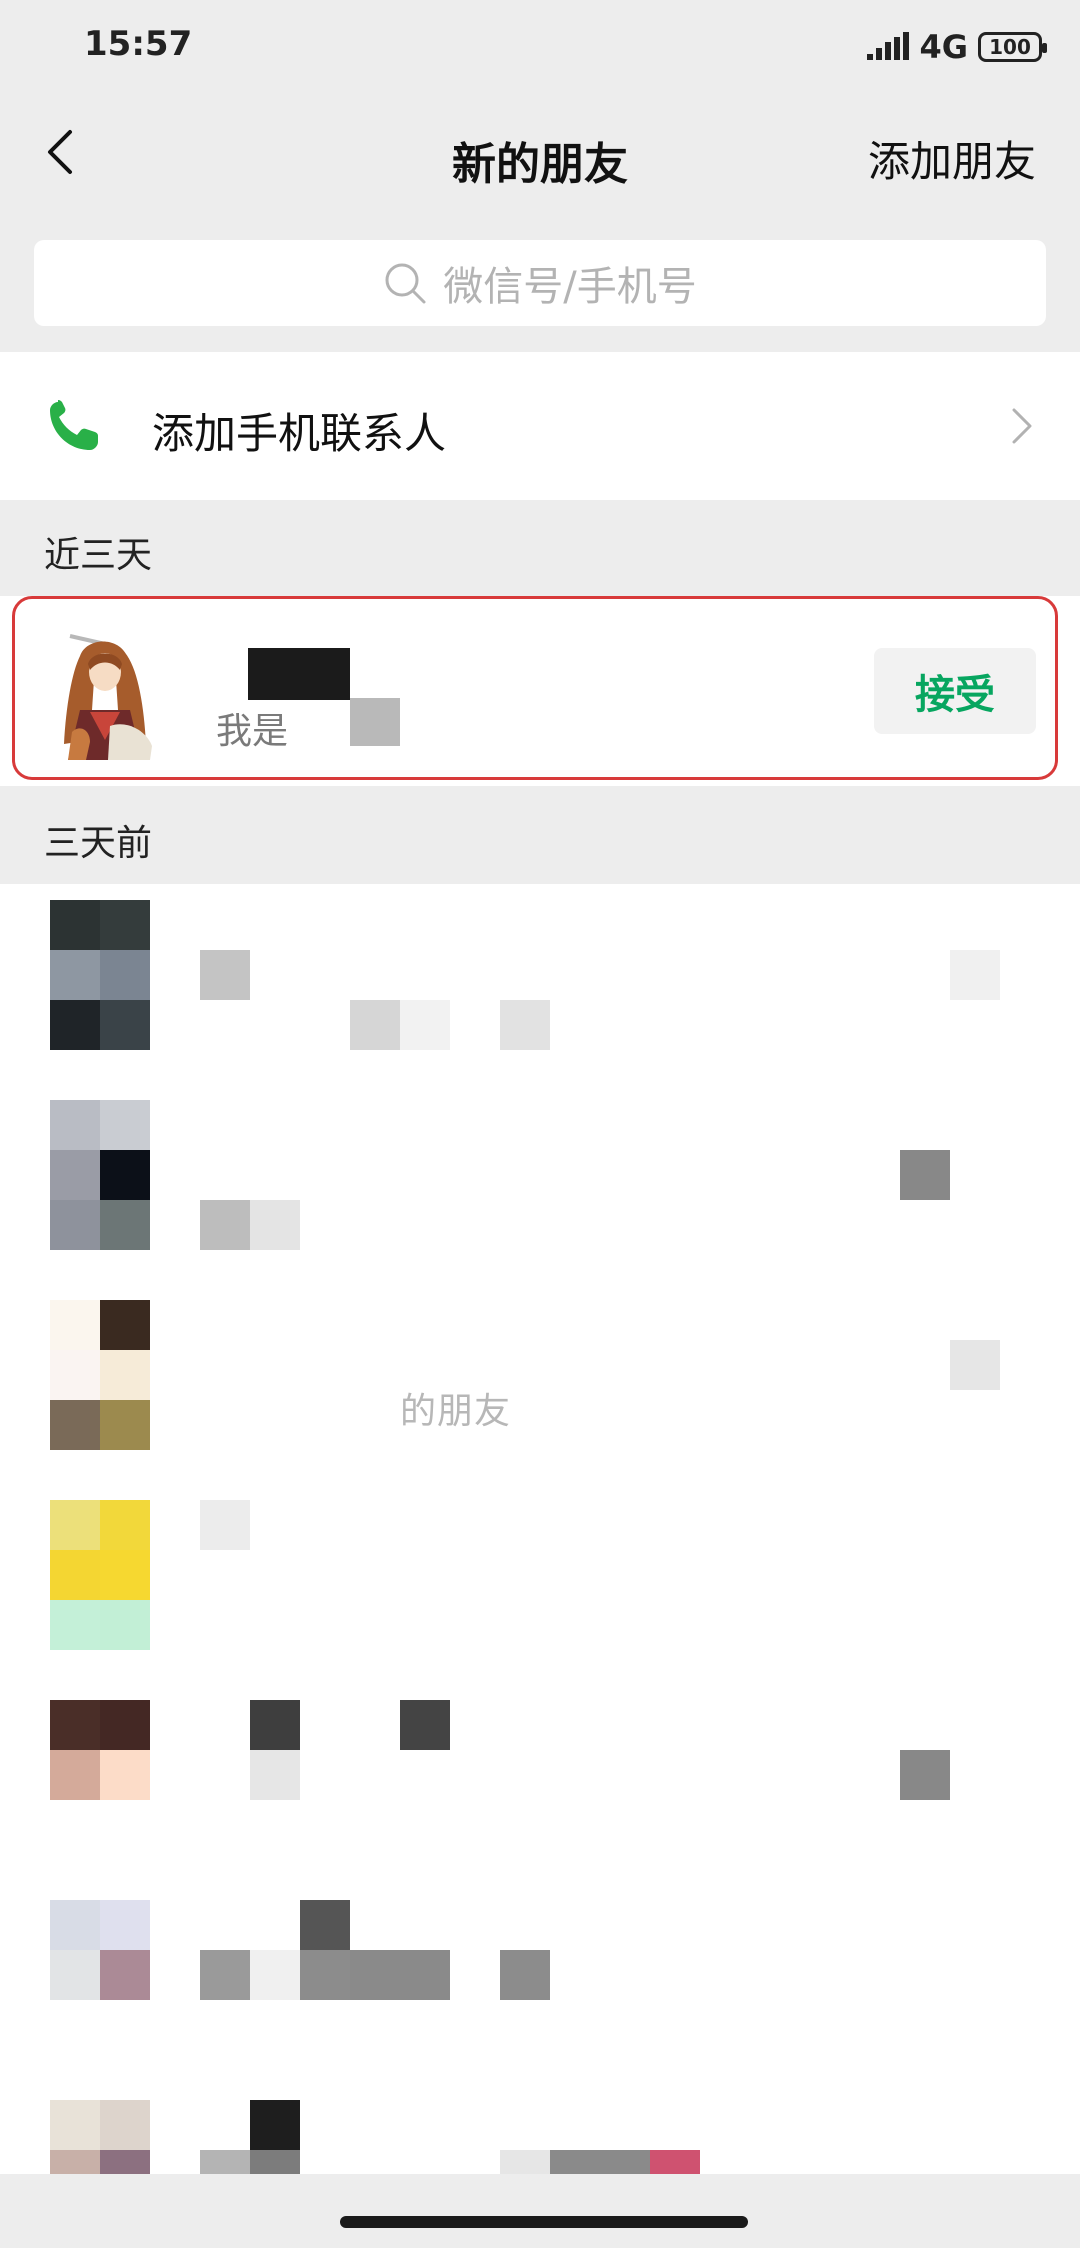 The height and width of the screenshot is (2248, 1080). Describe the element at coordinates (98, 843) in the screenshot. I see `section-header-older: 三天前` at that location.